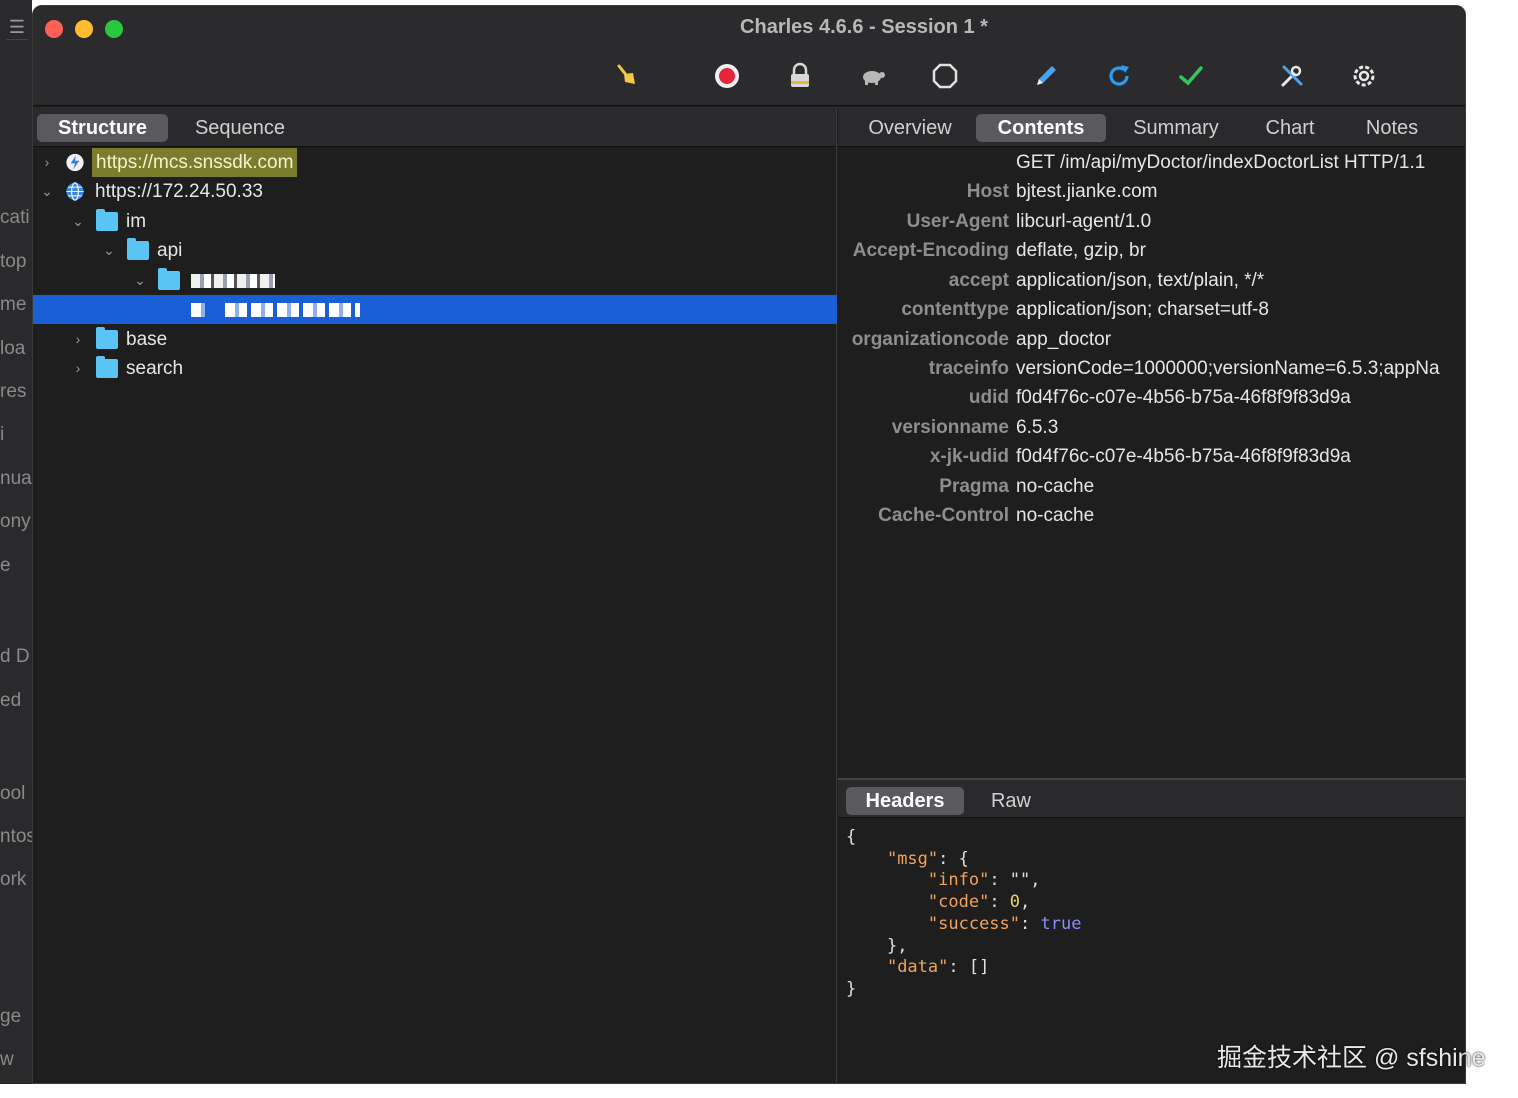 Image resolution: width=1518 pixels, height=1098 pixels. What do you see at coordinates (179, 191) in the screenshot?
I see `tree-item-label: https://172.24.50.33` at bounding box center [179, 191].